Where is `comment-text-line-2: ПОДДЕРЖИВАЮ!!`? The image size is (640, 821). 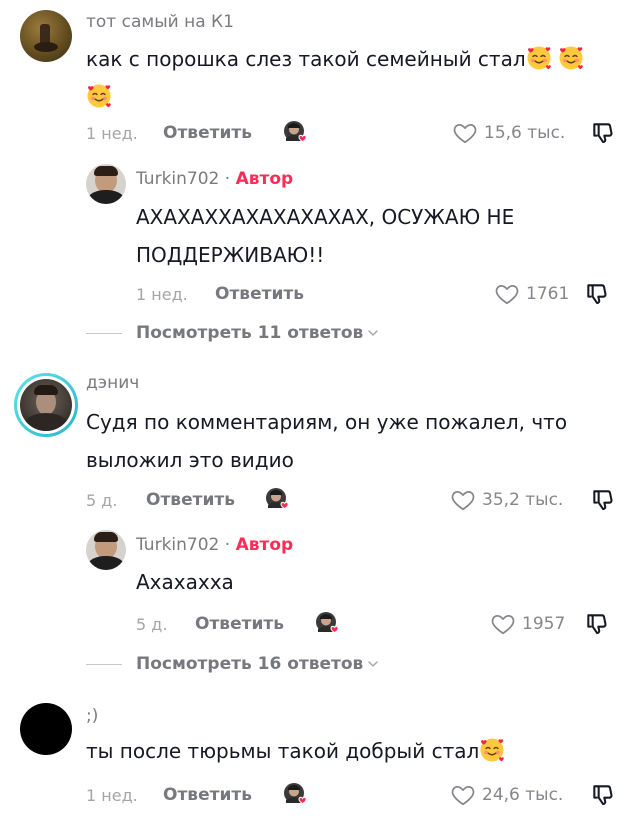
comment-text-line-2: ПОДДЕРЖИВАЮ!! is located at coordinates (230, 255).